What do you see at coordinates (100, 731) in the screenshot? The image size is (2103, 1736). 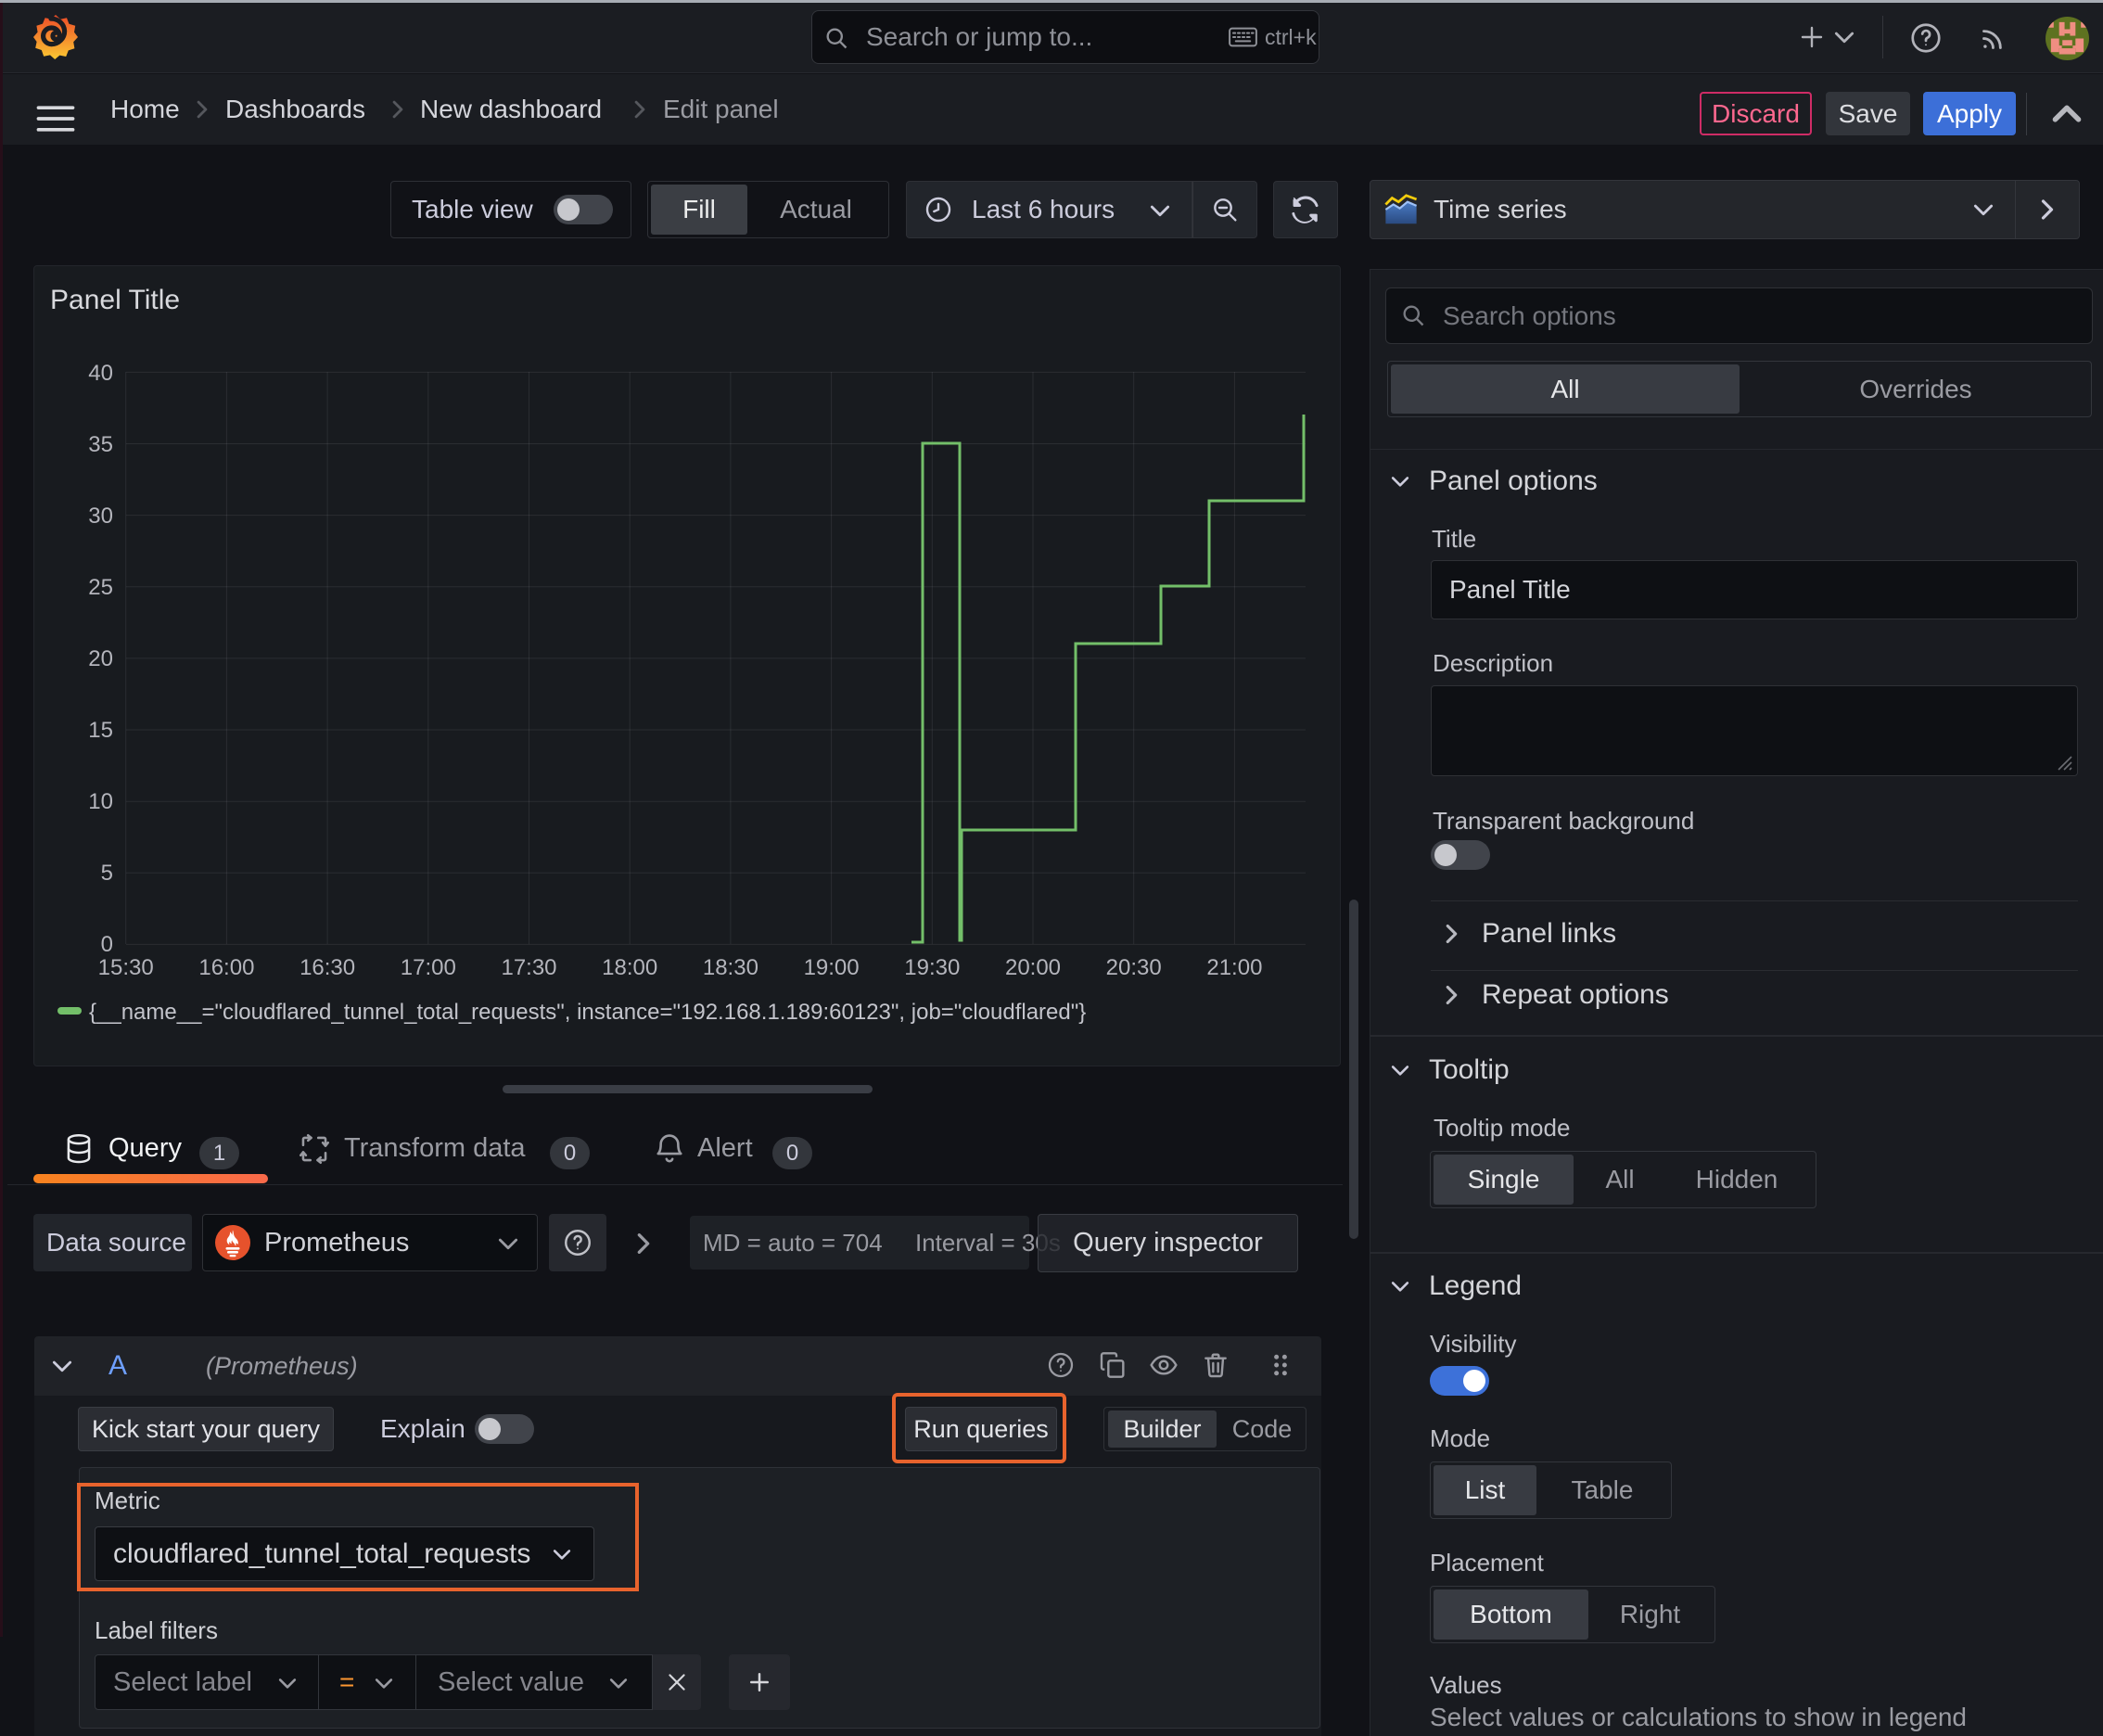 I see `svg-text: 15` at bounding box center [100, 731].